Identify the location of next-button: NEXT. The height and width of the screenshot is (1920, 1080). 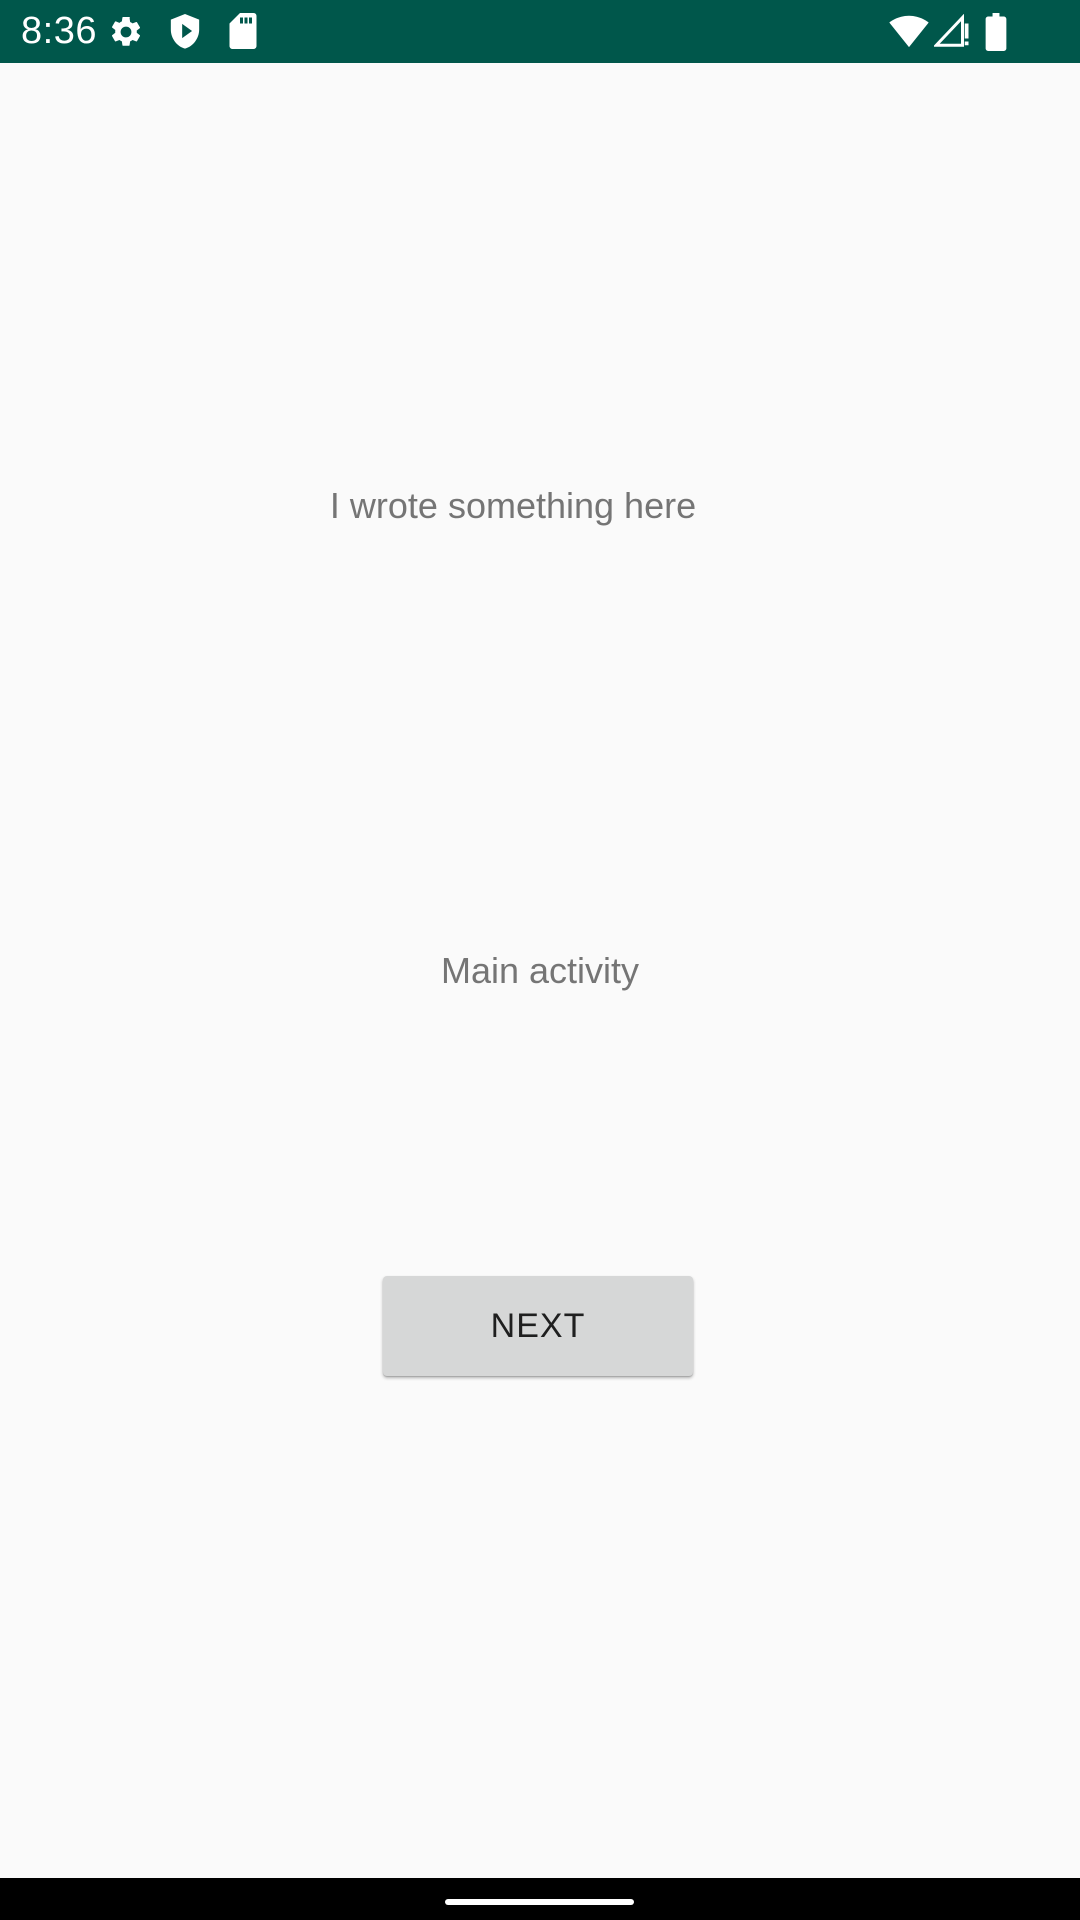
(538, 1326).